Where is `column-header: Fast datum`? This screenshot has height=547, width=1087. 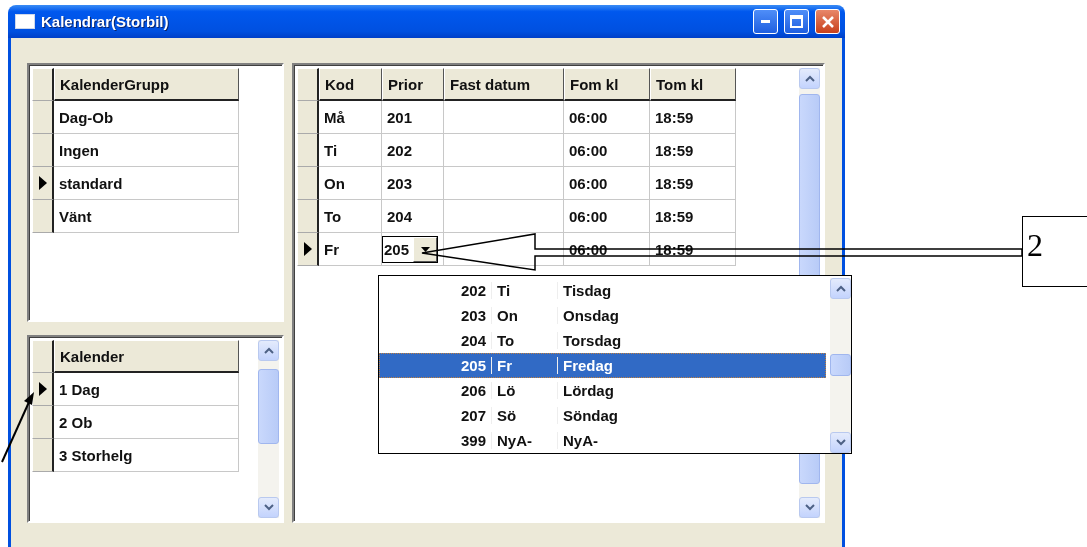 column-header: Fast datum is located at coordinates (504, 84).